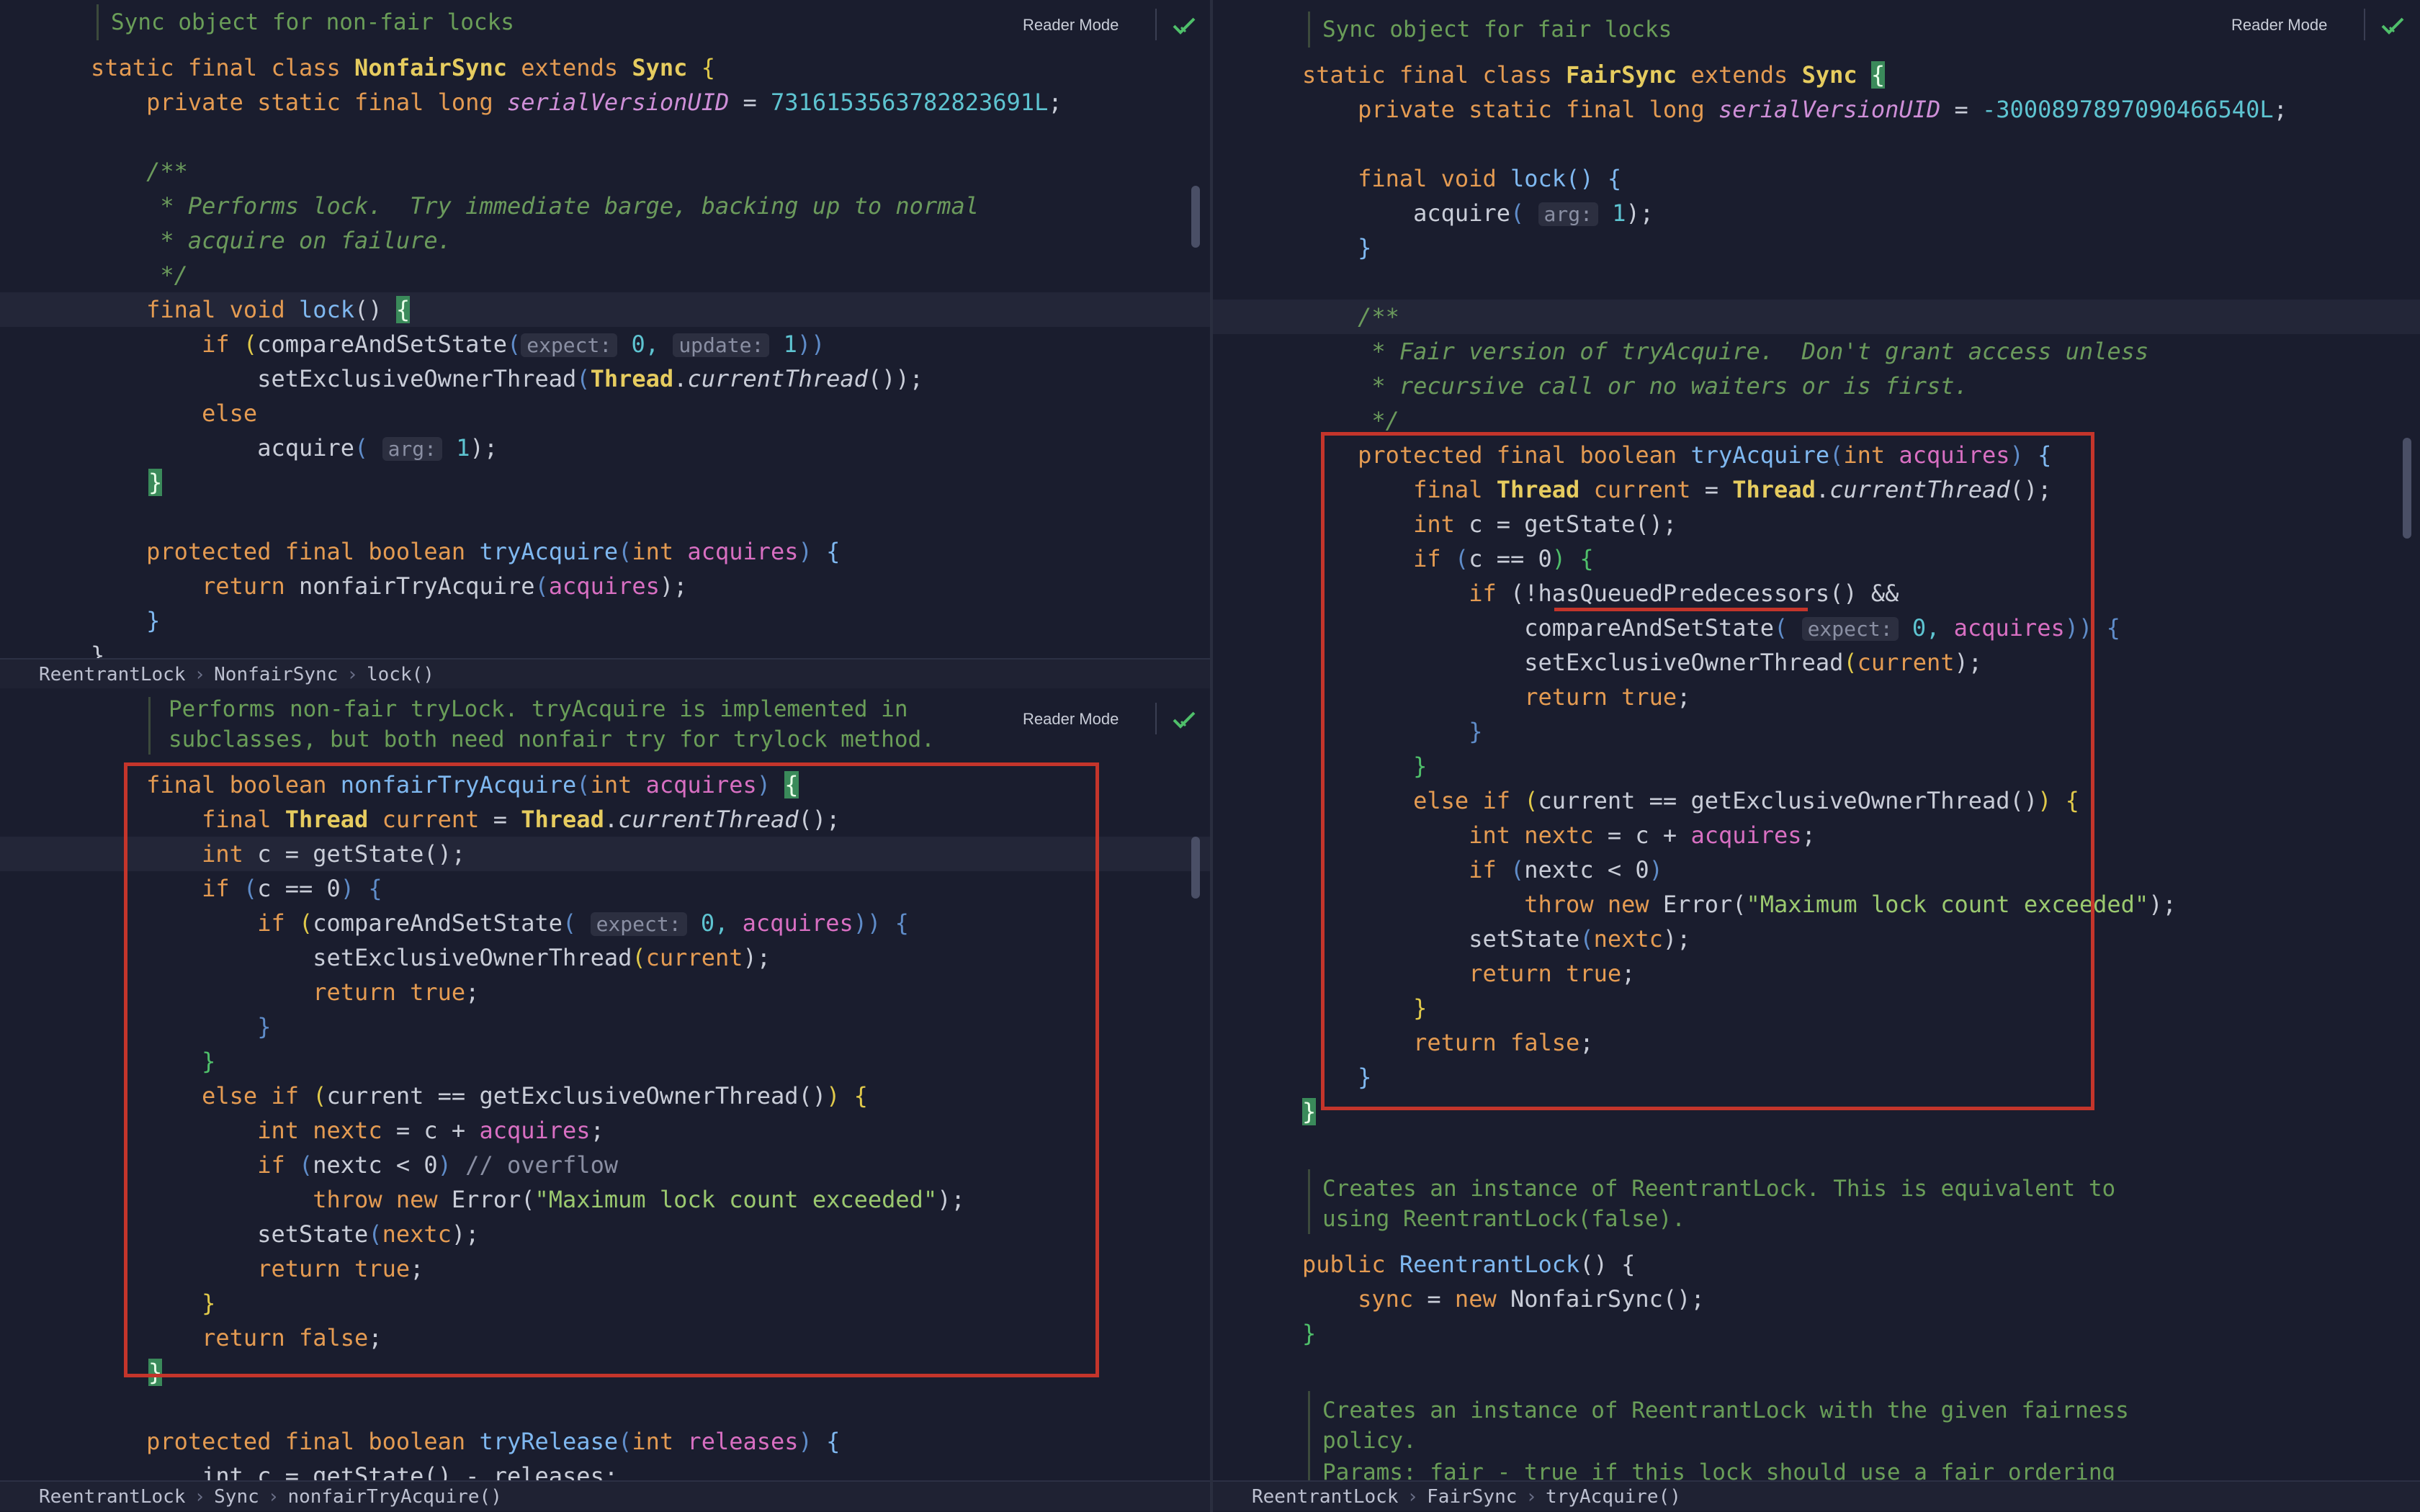  What do you see at coordinates (389, 586) in the screenshot?
I see `code-line: return nonfairTryAcquire(acquires);` at bounding box center [389, 586].